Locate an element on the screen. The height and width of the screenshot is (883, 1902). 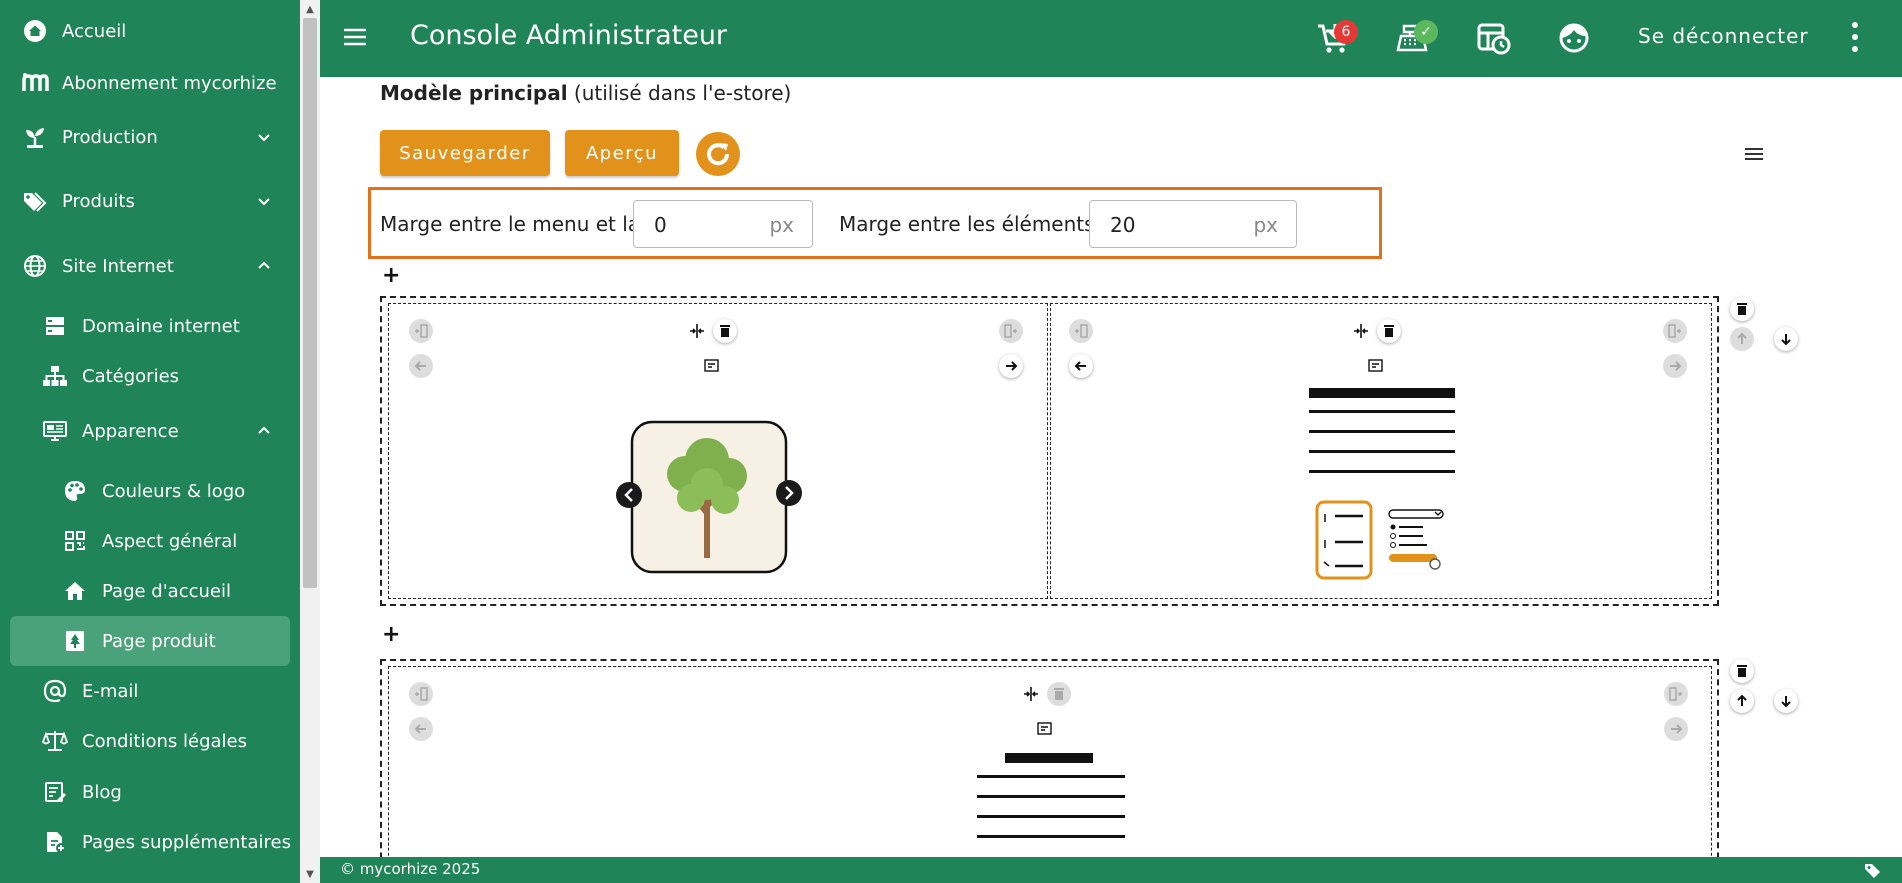
sidebar-item-email: E-mail is located at coordinates (150, 691).